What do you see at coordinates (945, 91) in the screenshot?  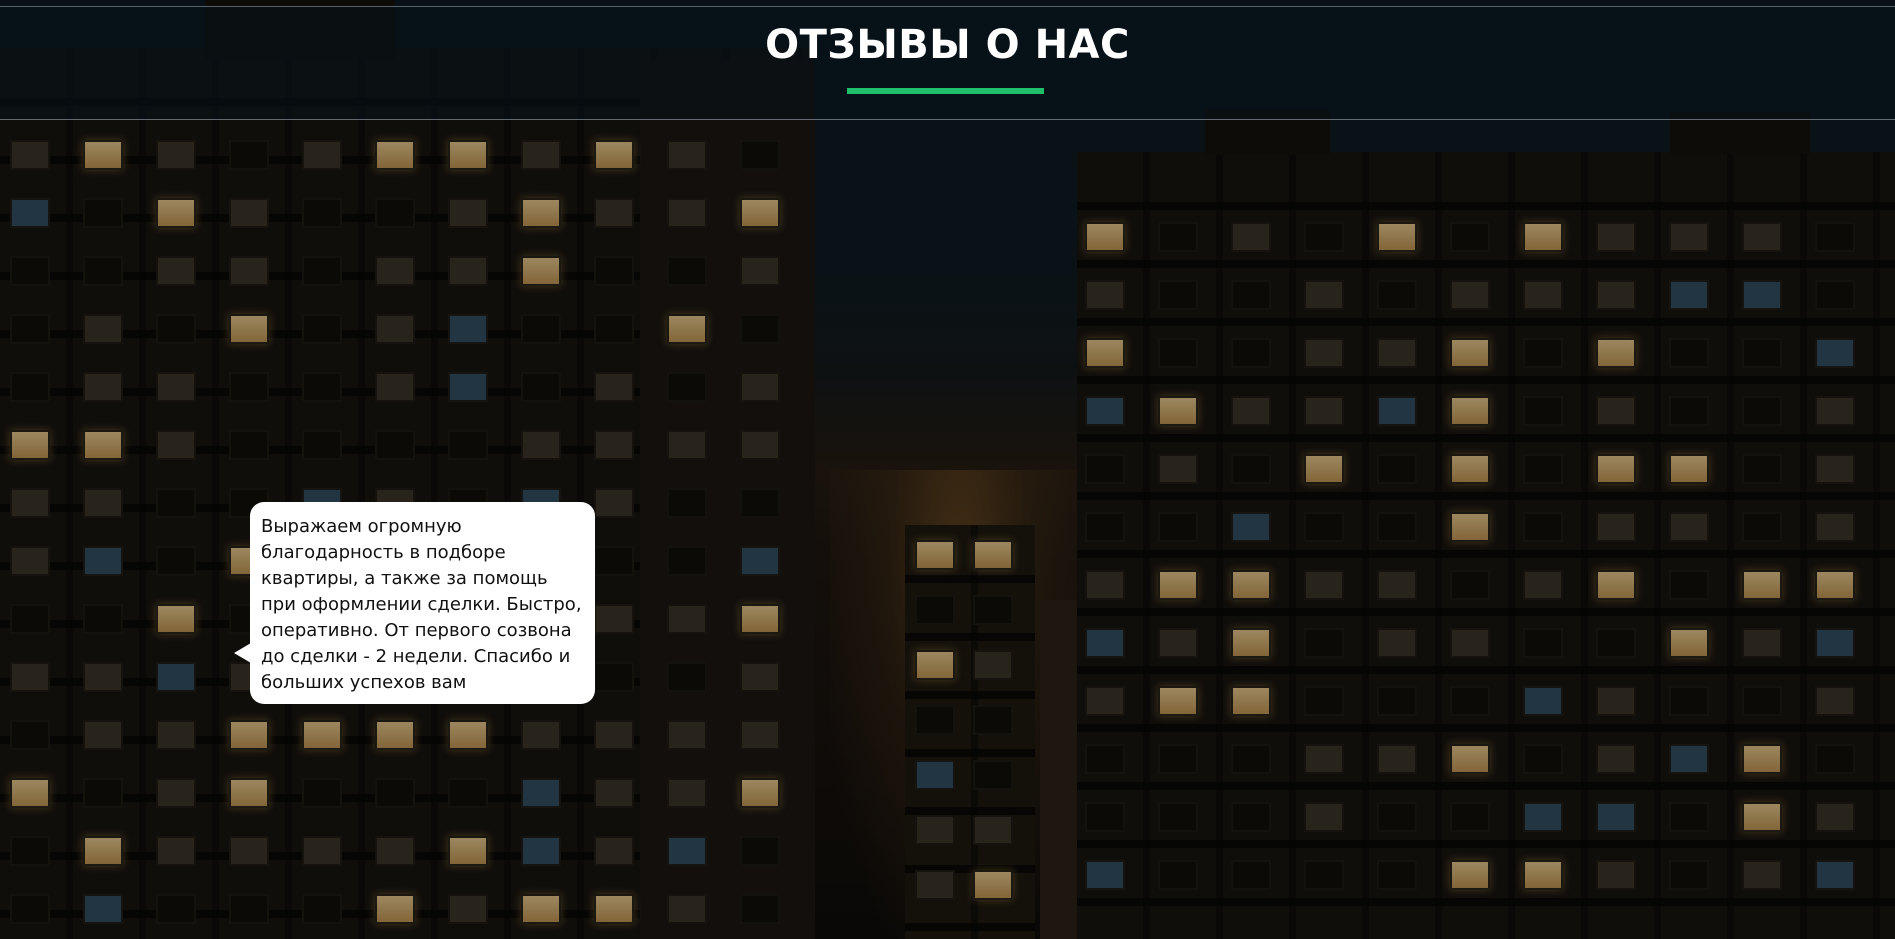 I see `title-accent-underline` at bounding box center [945, 91].